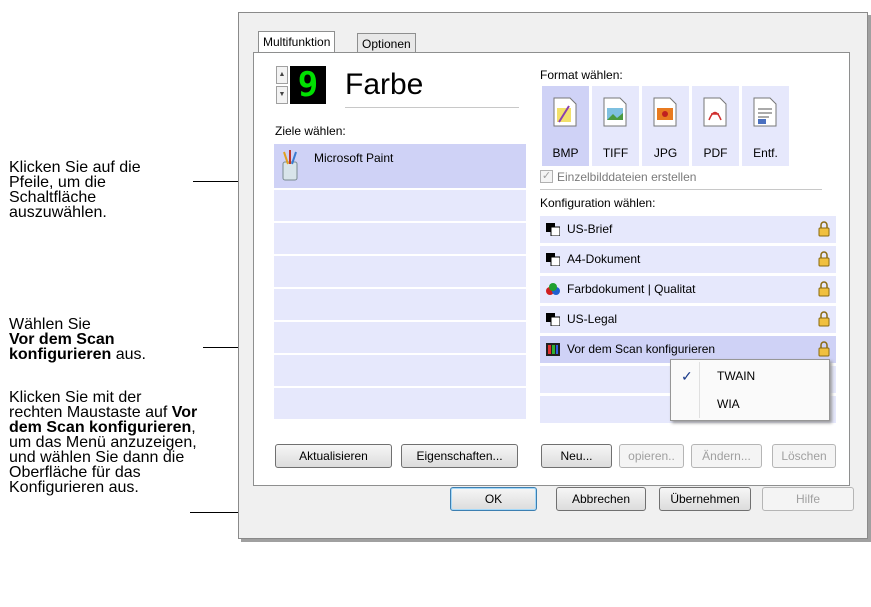 The height and width of the screenshot is (607, 871). What do you see at coordinates (553, 349) in the screenshot?
I see `configure-before-scan-icon` at bounding box center [553, 349].